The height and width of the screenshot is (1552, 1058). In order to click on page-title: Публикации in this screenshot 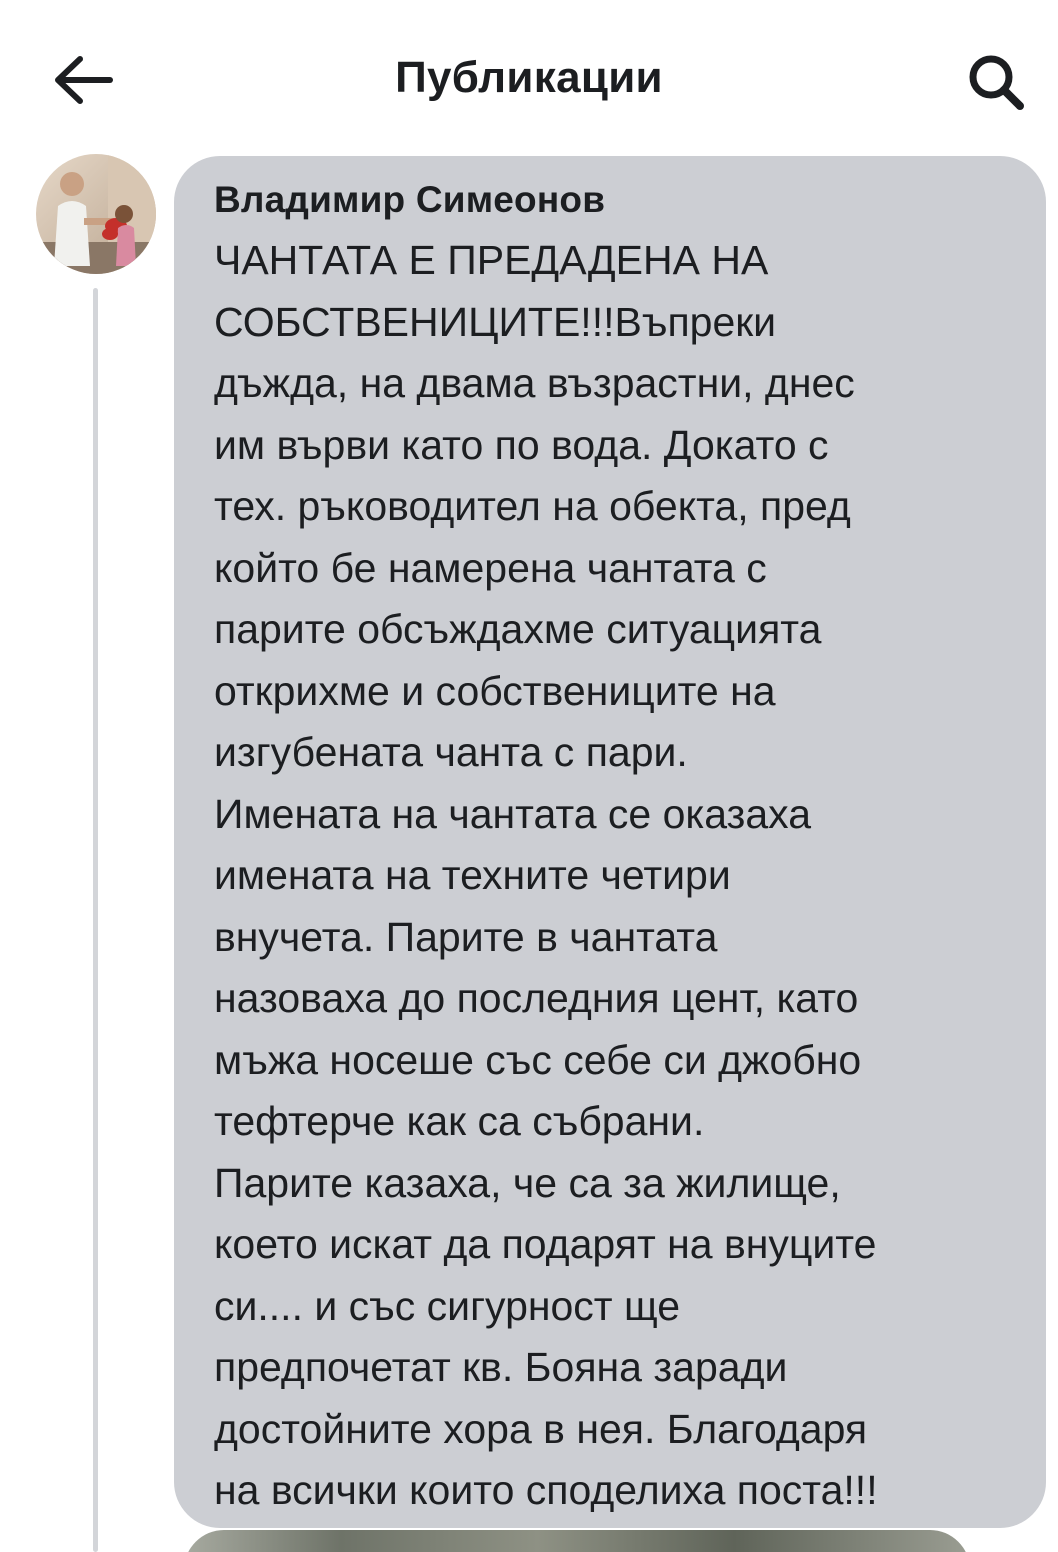, I will do `click(529, 77)`.